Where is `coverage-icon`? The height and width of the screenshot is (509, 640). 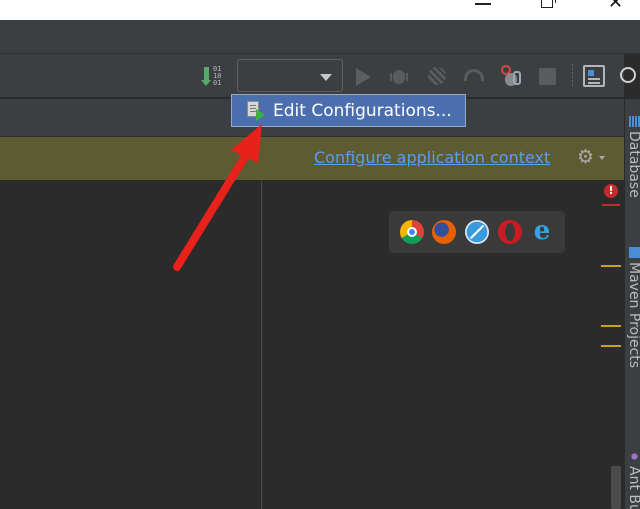 coverage-icon is located at coordinates (437, 76).